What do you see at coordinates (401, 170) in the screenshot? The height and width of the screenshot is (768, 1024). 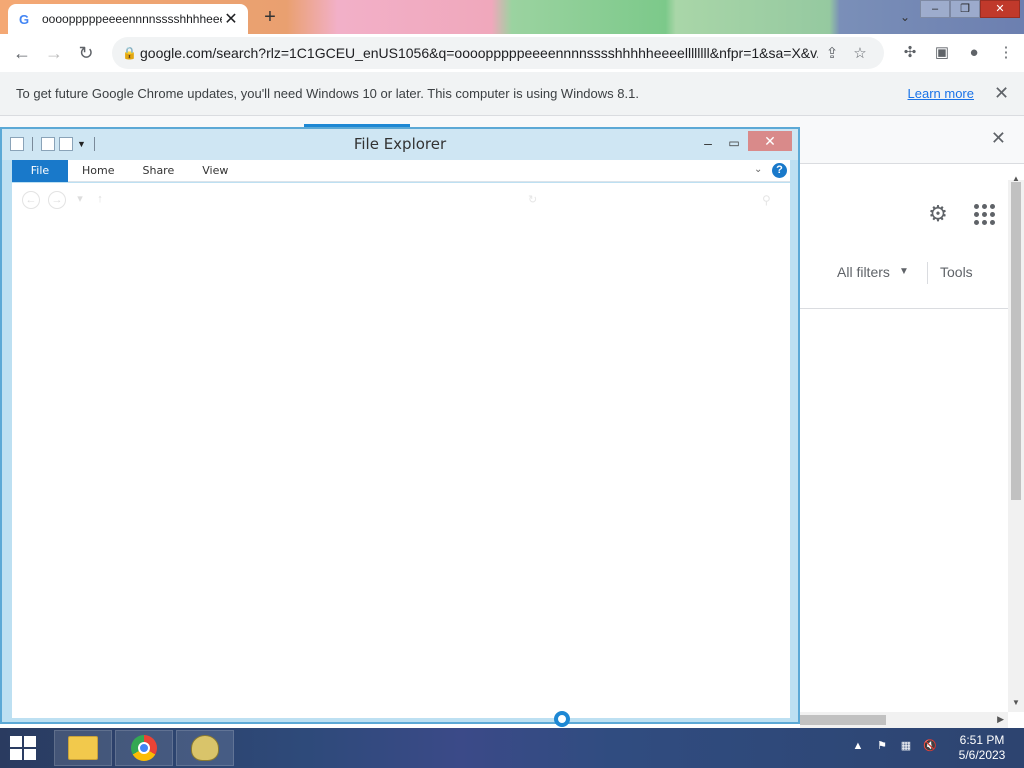 I see `ribbon-tabs: File Home Share View ⌄ ?` at bounding box center [401, 170].